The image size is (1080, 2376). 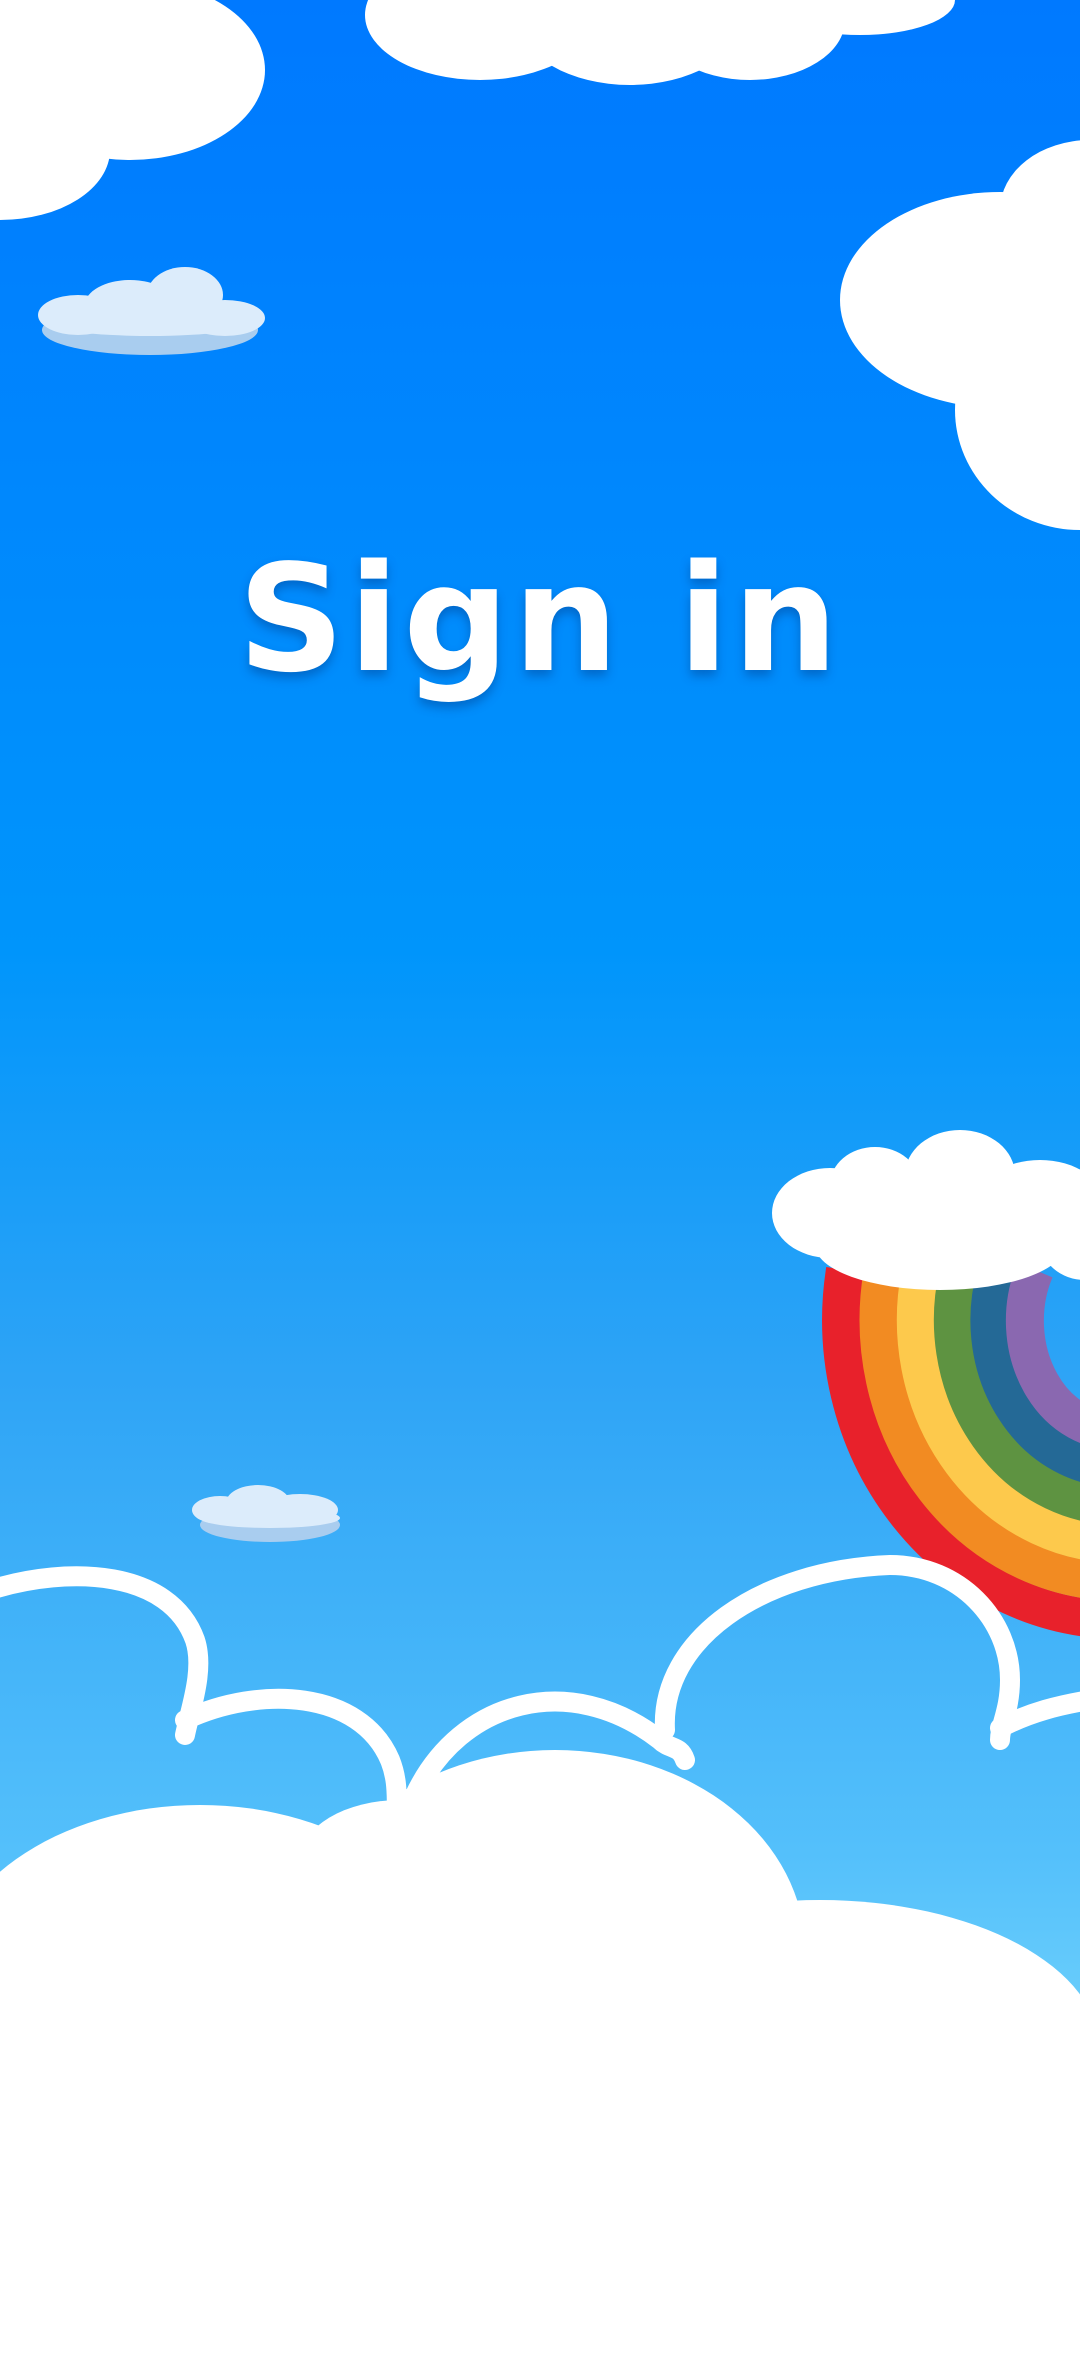 I want to click on top-right-cloud, so click(x=960, y=335).